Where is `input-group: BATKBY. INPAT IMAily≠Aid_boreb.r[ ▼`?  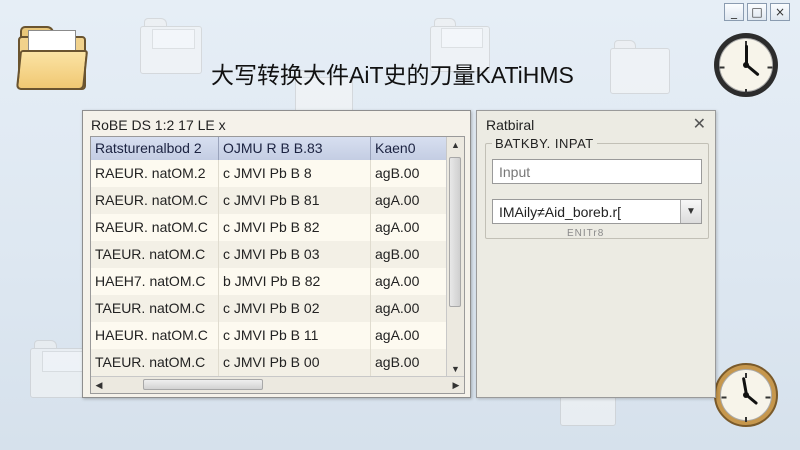
input-group: BATKBY. INPAT IMAily≠Aid_boreb.r[ ▼ is located at coordinates (597, 187).